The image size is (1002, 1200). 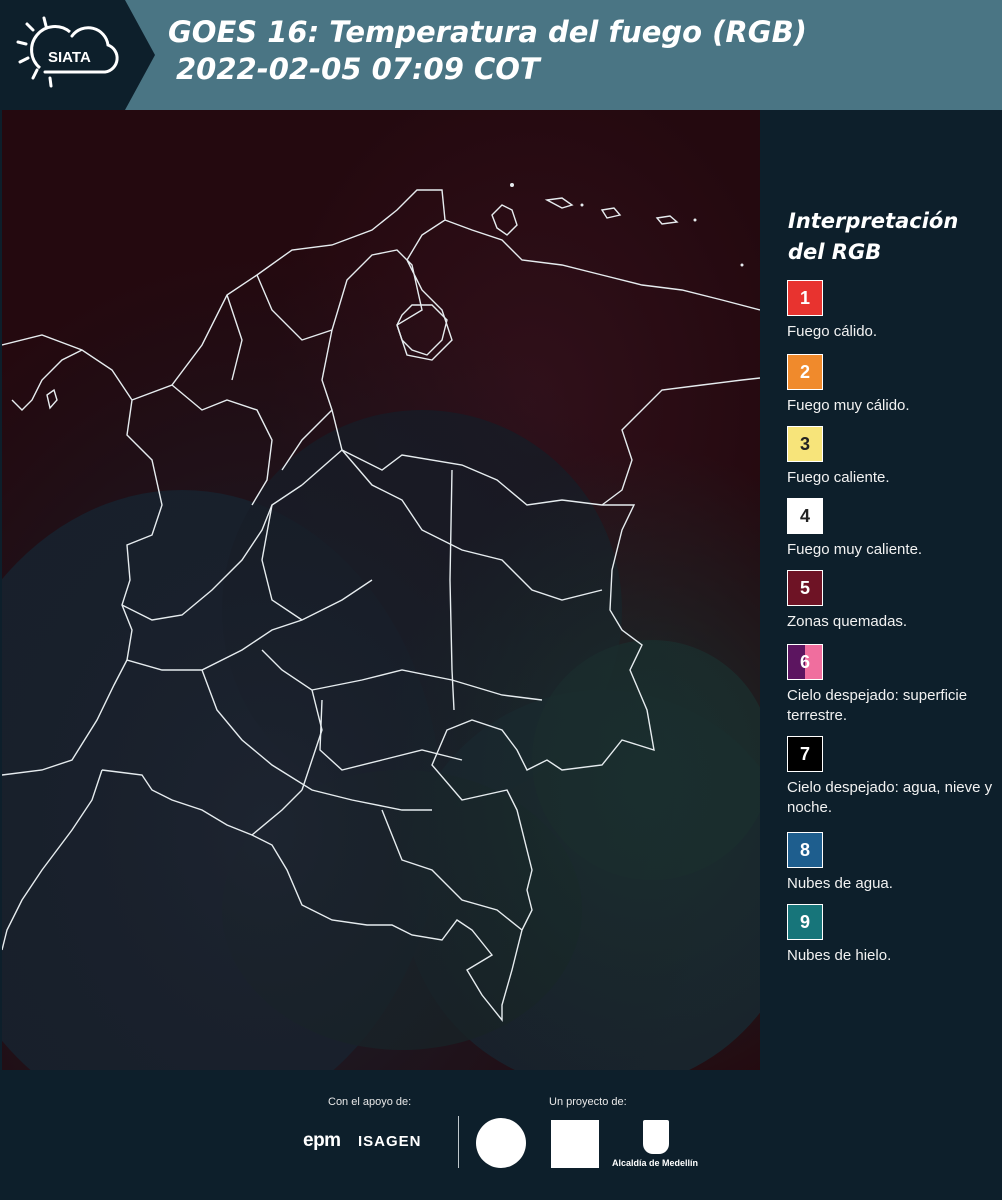 I want to click on legend-item-8: 8 Nubes de agua., so click(x=892, y=863).